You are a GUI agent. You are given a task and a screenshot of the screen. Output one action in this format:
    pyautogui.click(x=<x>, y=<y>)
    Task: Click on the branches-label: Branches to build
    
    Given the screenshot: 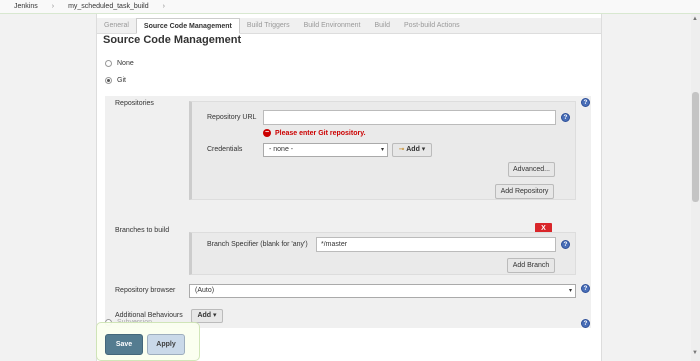 What is the action you would take?
    pyautogui.click(x=142, y=230)
    